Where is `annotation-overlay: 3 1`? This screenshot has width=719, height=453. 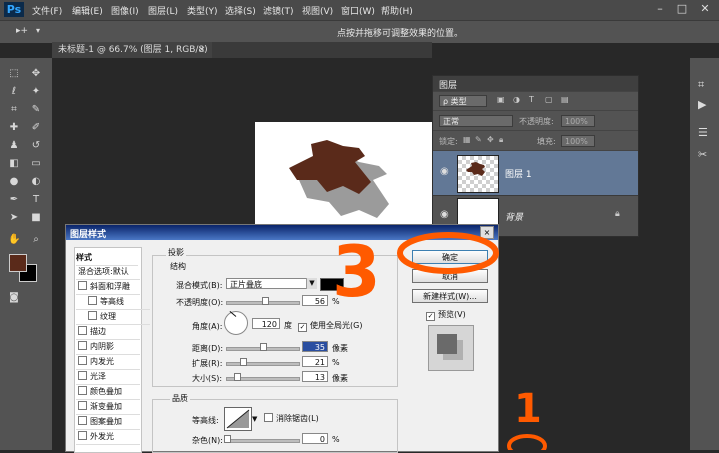
annotation-overlay: 3 1 is located at coordinates (439, 340).